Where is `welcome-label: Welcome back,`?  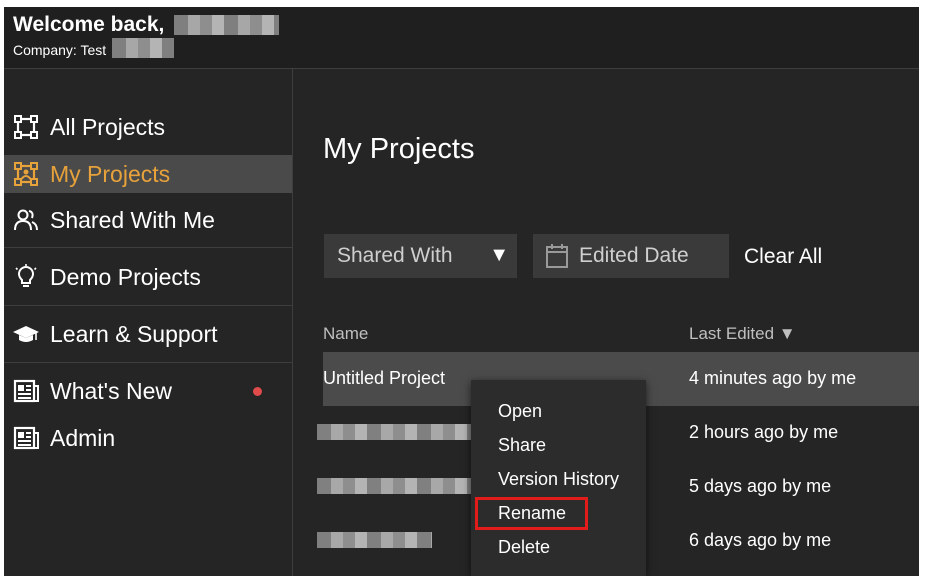
welcome-label: Welcome back, is located at coordinates (89, 24).